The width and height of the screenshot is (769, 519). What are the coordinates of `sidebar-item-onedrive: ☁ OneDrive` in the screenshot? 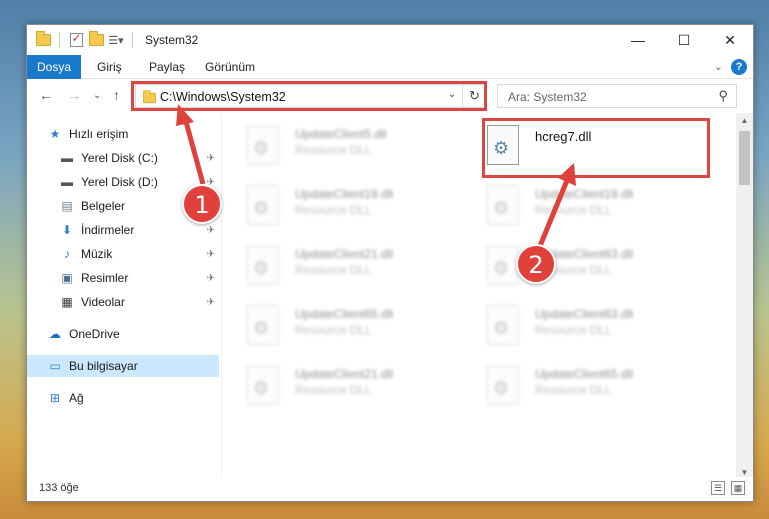 It's located at (133, 334).